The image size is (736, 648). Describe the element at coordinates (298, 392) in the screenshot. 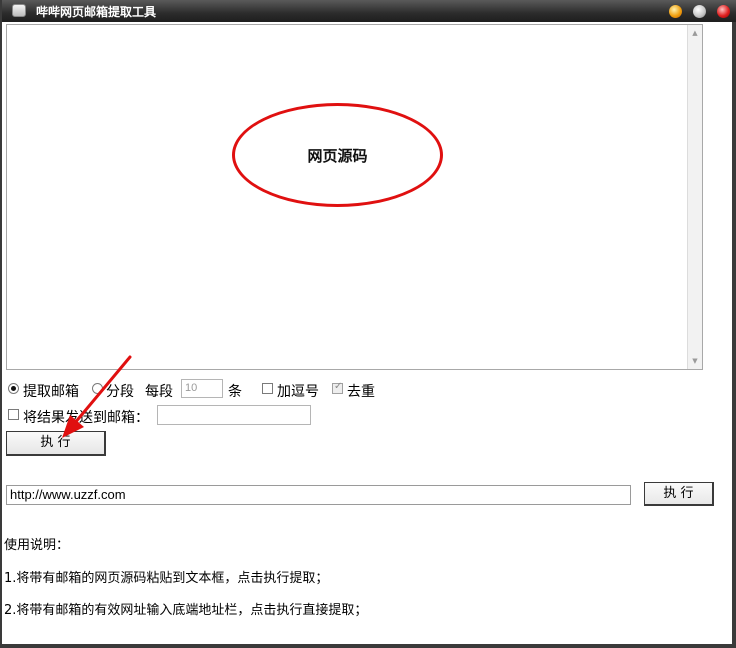

I see `add-comma-label: 加逗号` at that location.